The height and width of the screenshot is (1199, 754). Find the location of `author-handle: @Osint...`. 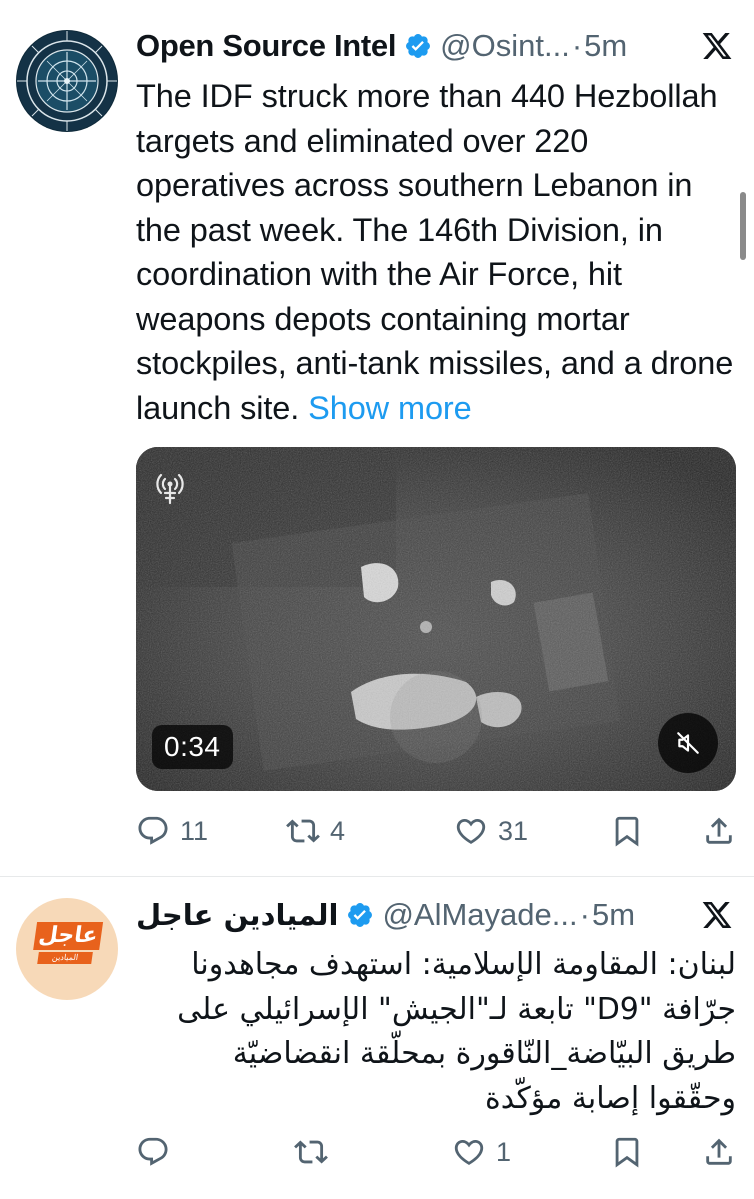

author-handle: @Osint... is located at coordinates (505, 46).